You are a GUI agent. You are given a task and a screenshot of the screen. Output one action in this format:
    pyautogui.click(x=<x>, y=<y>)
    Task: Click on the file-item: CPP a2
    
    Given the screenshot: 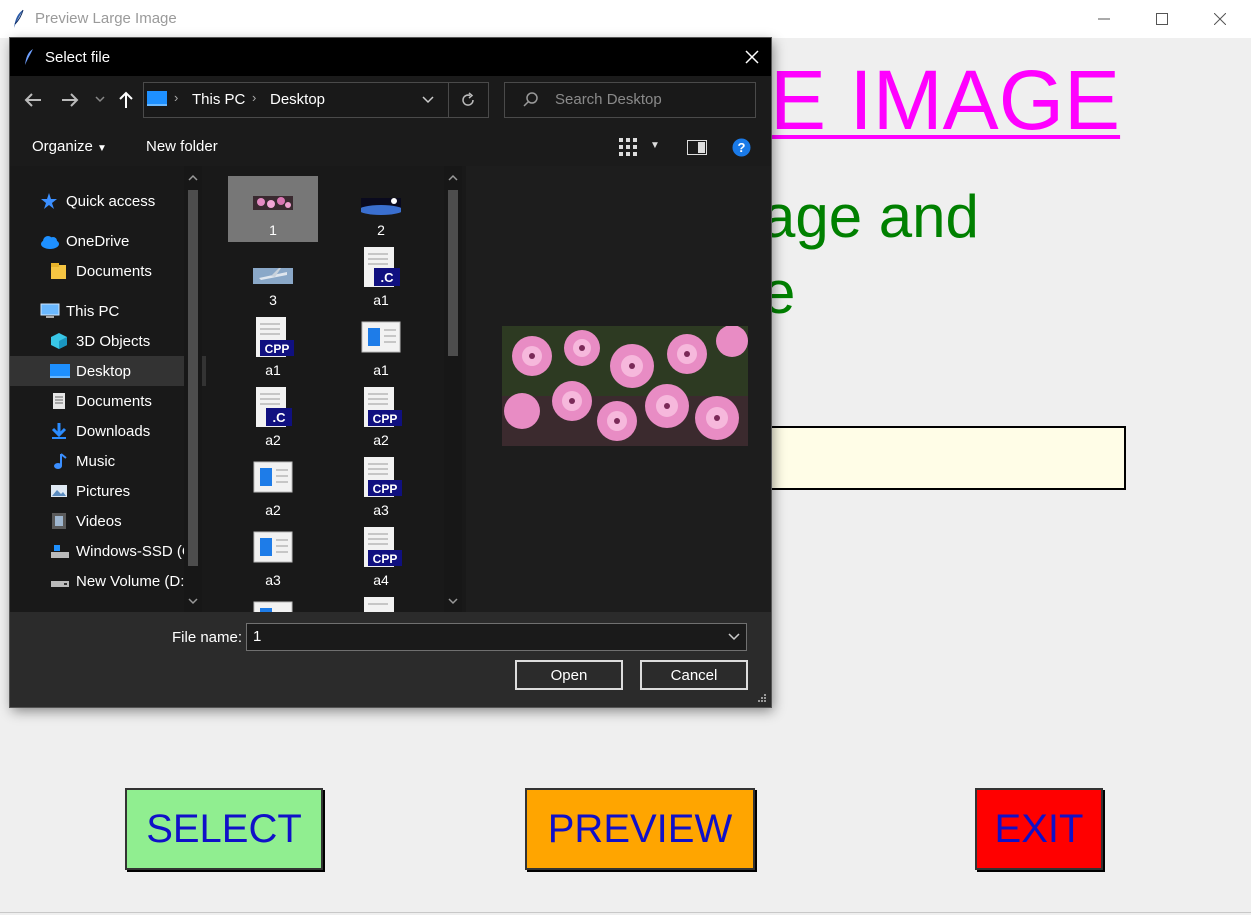 What is the action you would take?
    pyautogui.click(x=381, y=419)
    